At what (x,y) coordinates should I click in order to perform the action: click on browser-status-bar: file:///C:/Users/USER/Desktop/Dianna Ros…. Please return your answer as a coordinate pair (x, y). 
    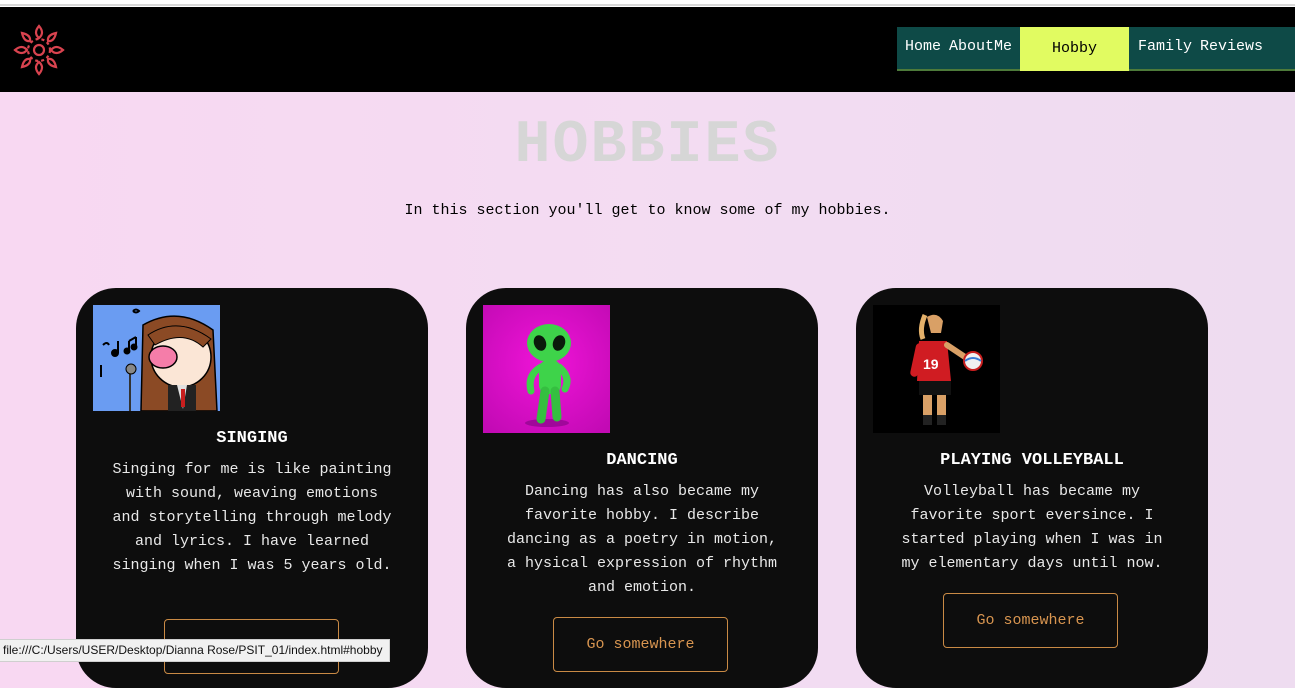
    Looking at the image, I should click on (195, 650).